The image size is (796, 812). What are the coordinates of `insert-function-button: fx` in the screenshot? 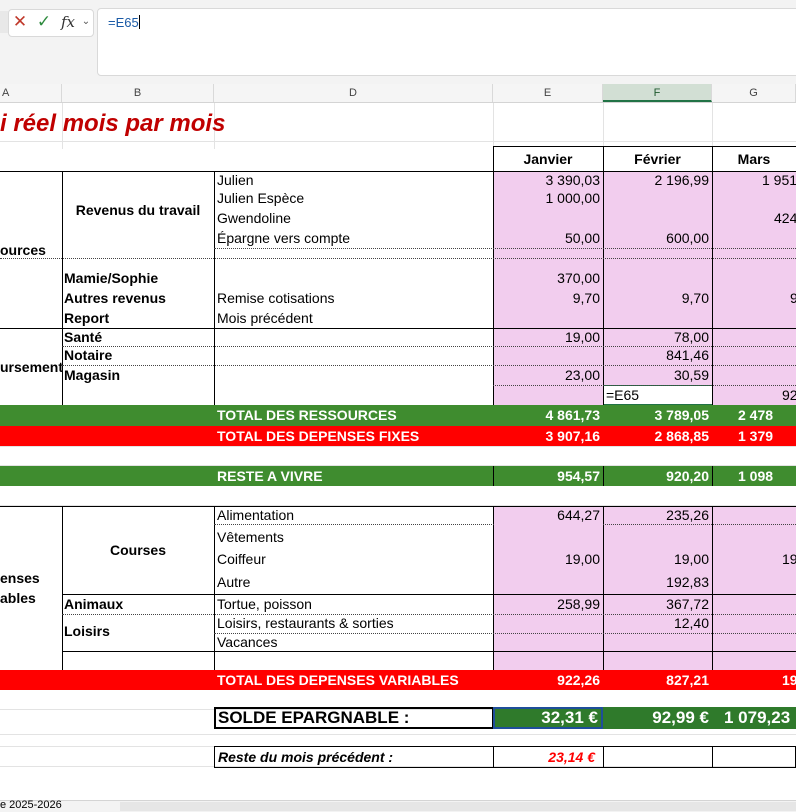 It's located at (68, 22).